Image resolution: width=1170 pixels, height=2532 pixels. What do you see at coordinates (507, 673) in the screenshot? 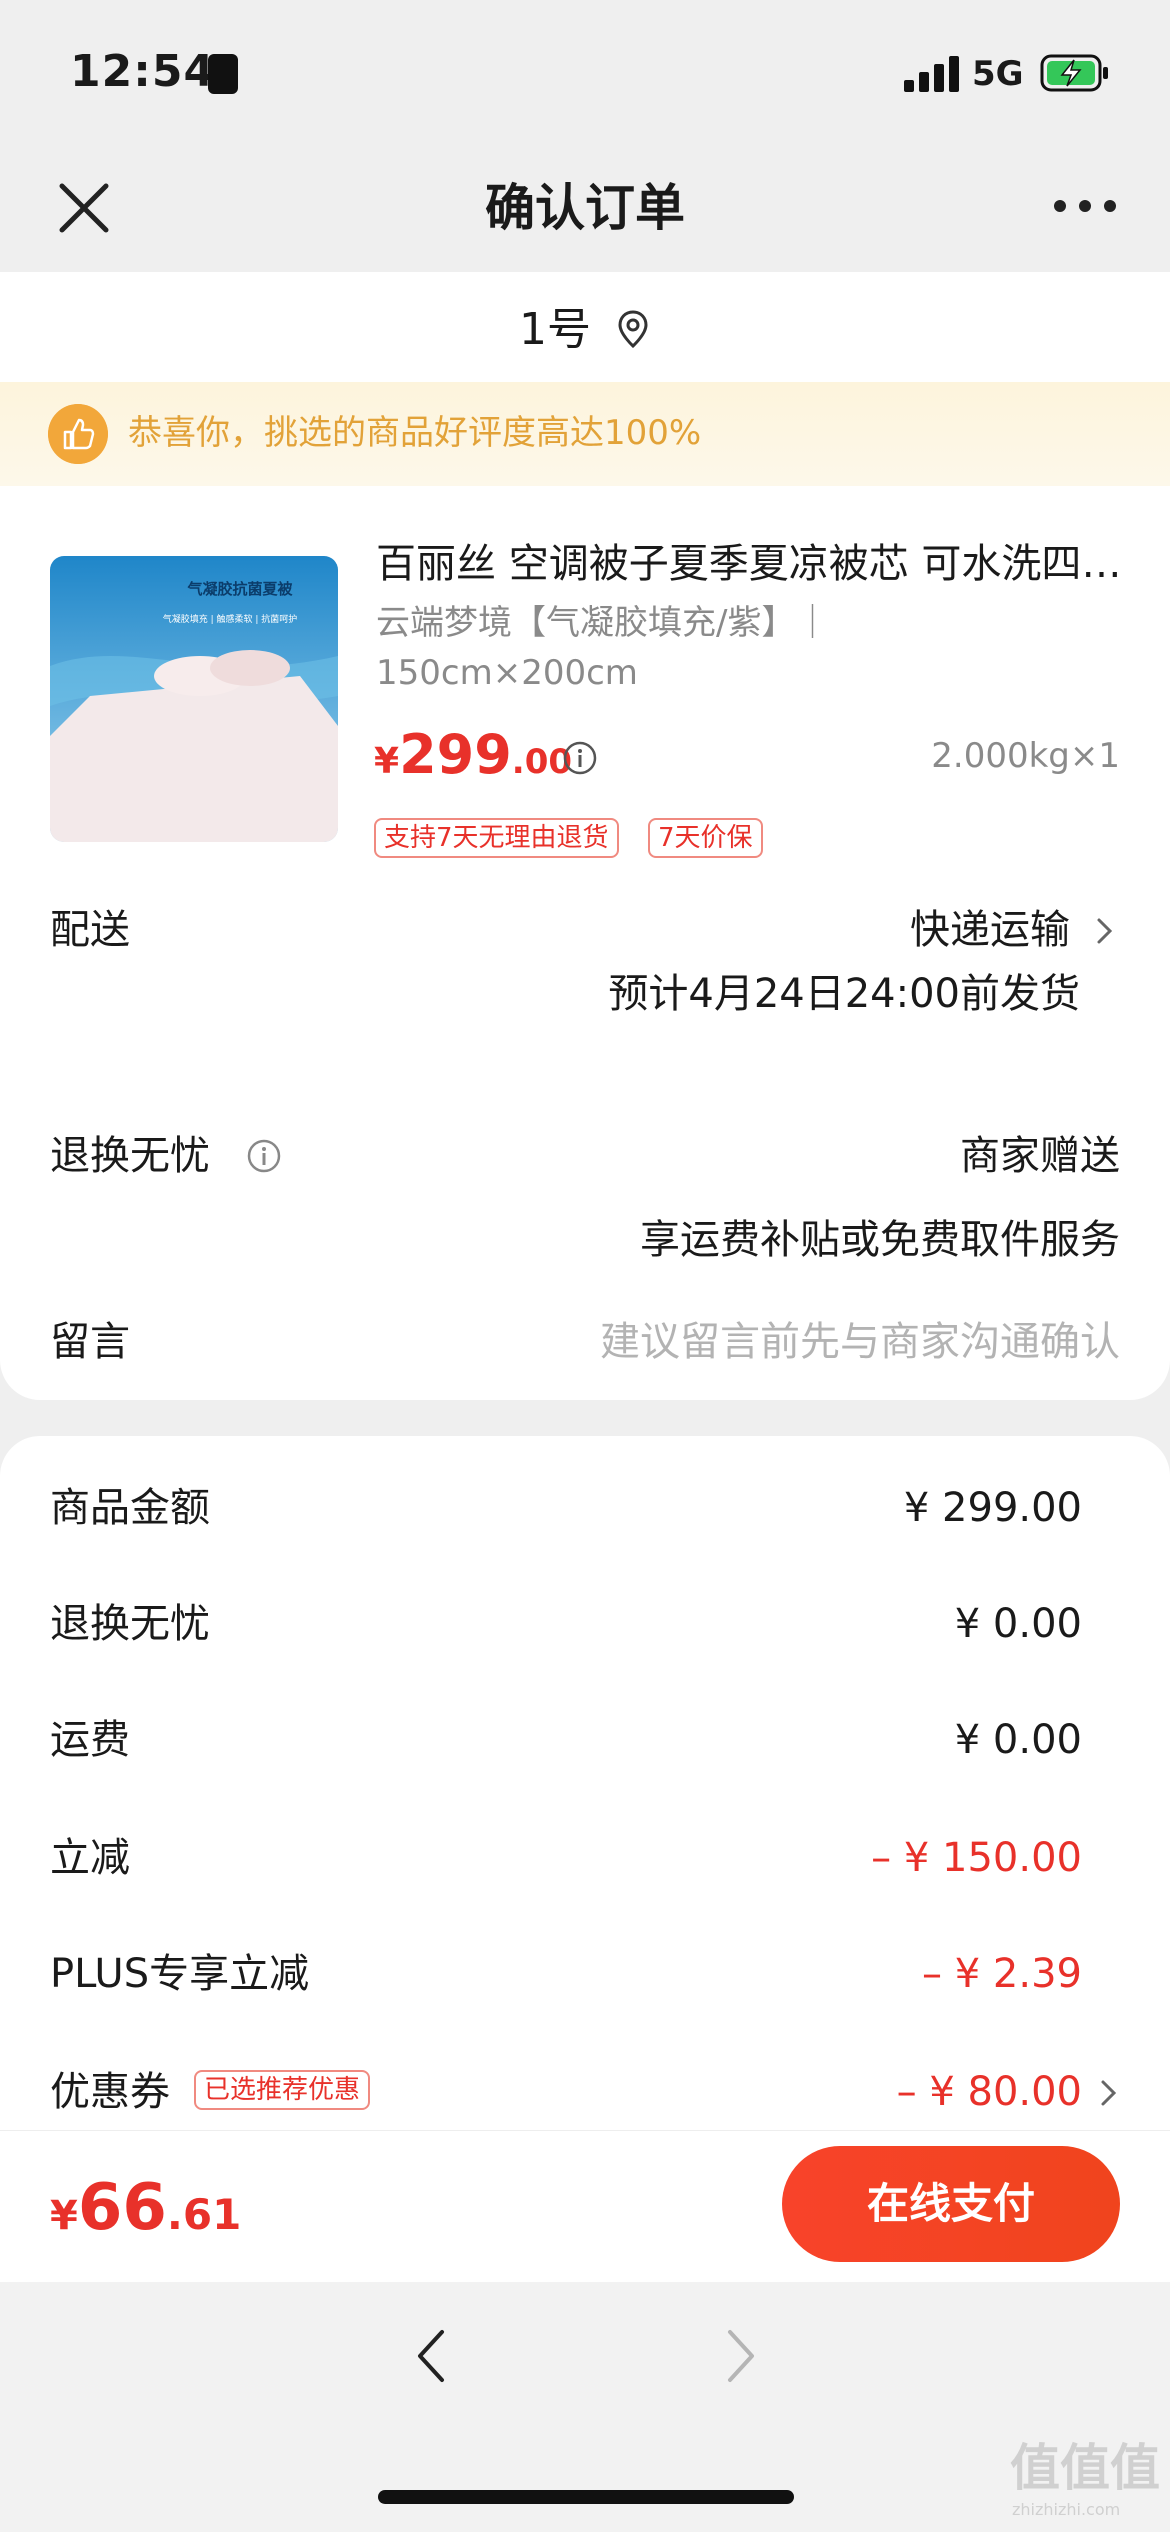
I see `spec-line-2: 150cm×200cm` at bounding box center [507, 673].